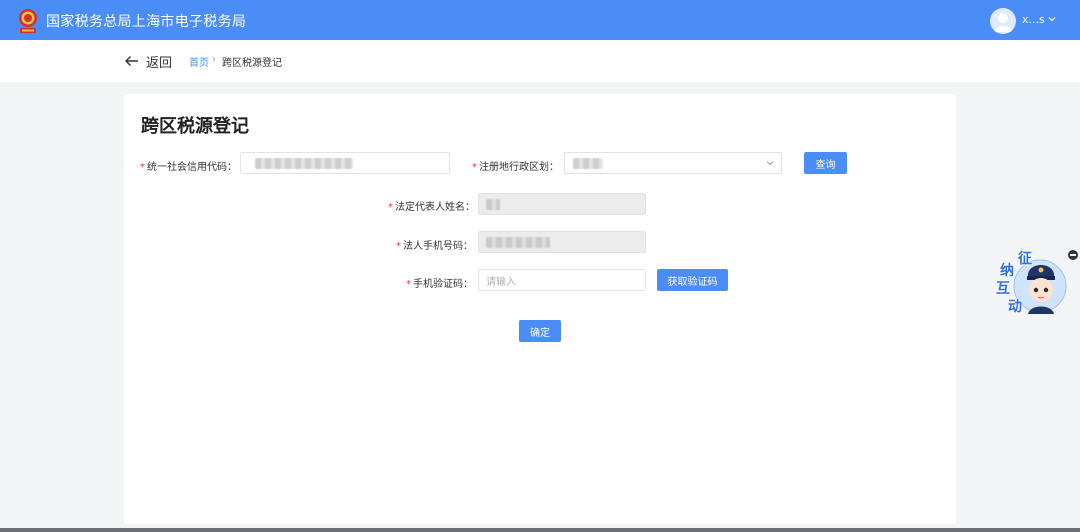  What do you see at coordinates (199, 61) in the screenshot?
I see `breadcrumb-home-link: 首页` at bounding box center [199, 61].